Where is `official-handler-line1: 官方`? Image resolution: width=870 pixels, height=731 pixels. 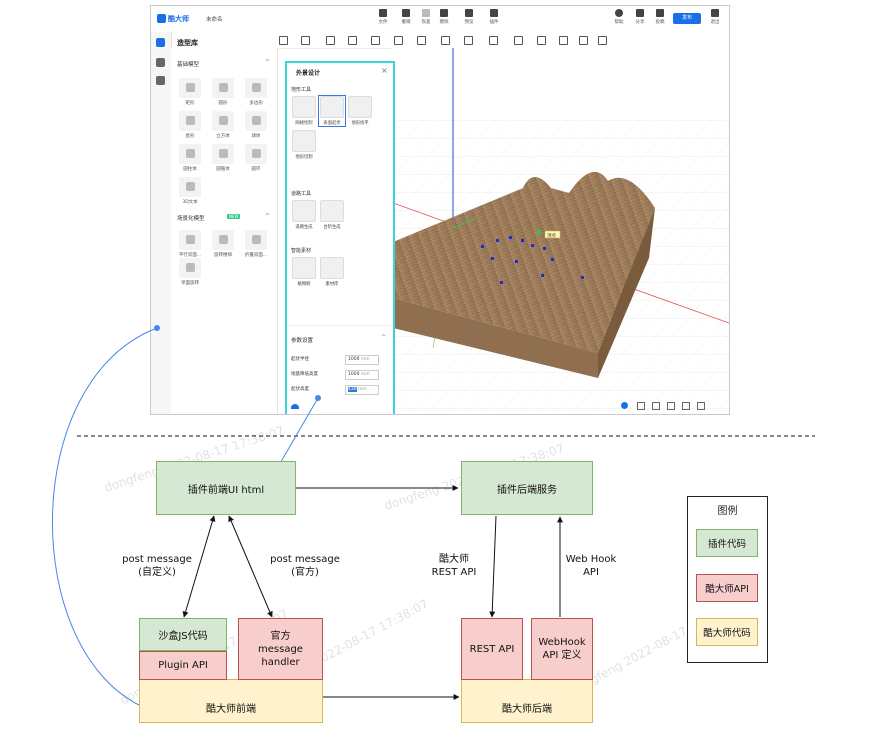 official-handler-line1: 官方 is located at coordinates (280, 636).